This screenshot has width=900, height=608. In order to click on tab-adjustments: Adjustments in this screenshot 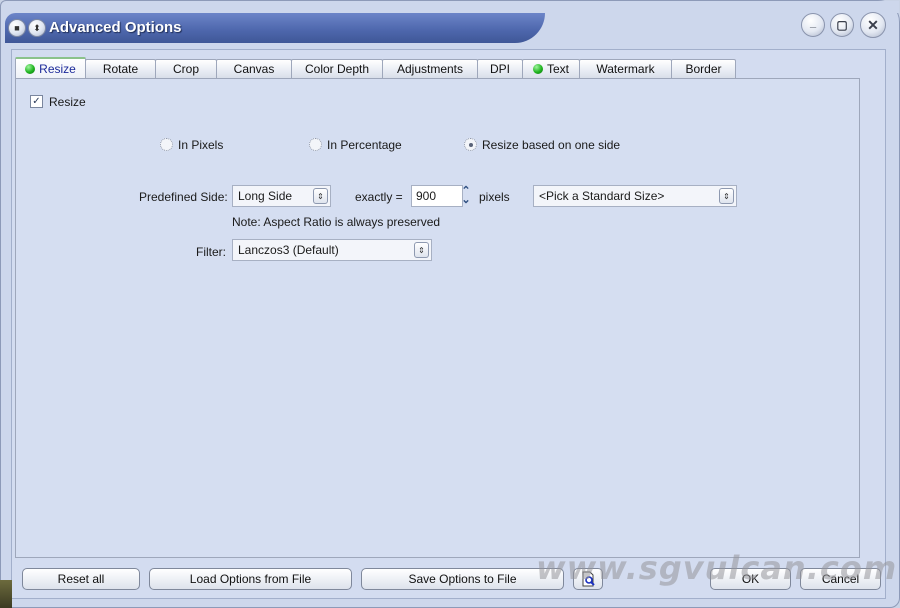, I will do `click(430, 68)`.